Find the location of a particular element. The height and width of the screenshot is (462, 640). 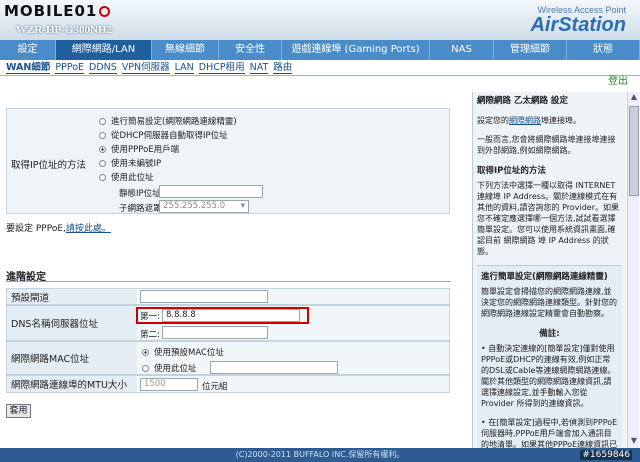

dns-secondary-input is located at coordinates (215, 332).